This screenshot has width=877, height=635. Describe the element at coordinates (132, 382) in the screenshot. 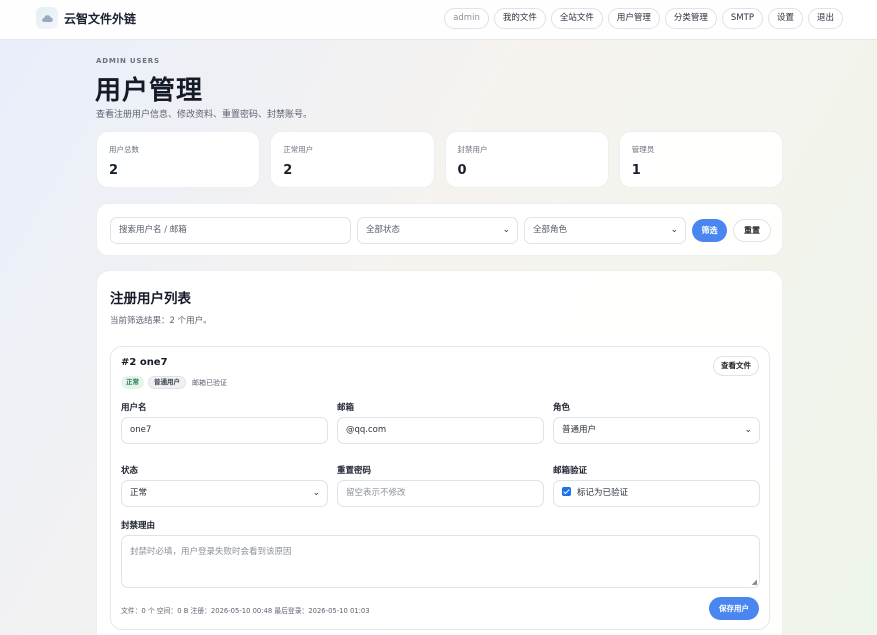

I see `status-badge: 正常` at that location.